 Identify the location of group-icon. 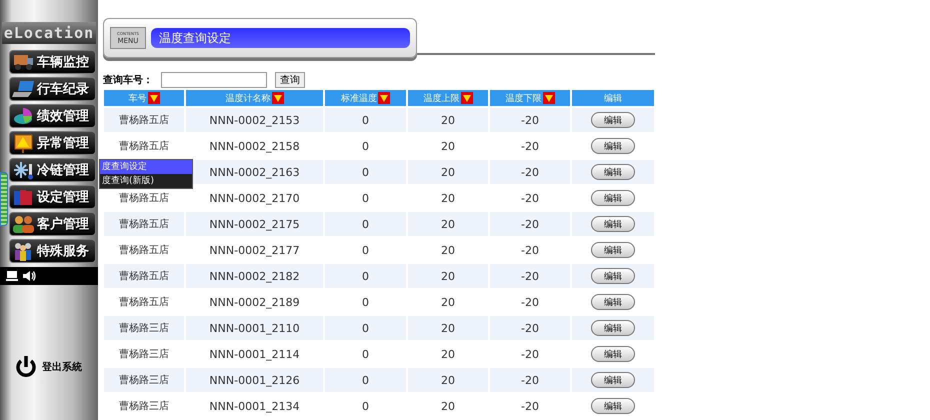
(23, 251).